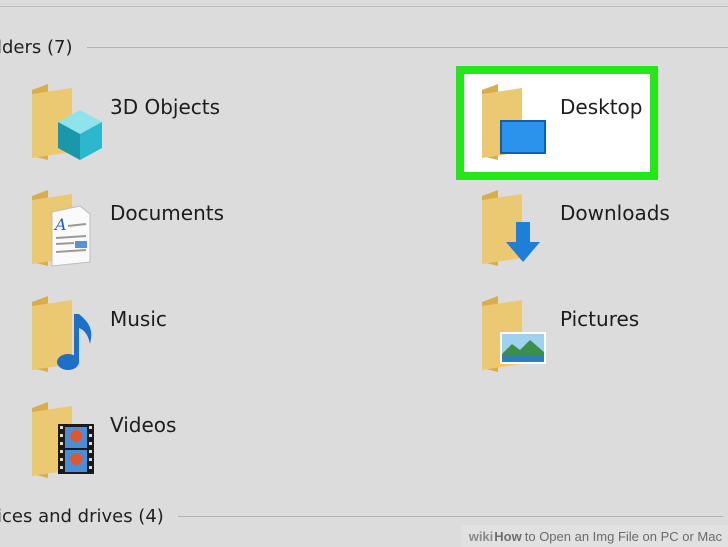 This screenshot has height=547, width=728. I want to click on devices-section-header: ices and drives (4), so click(361, 516).